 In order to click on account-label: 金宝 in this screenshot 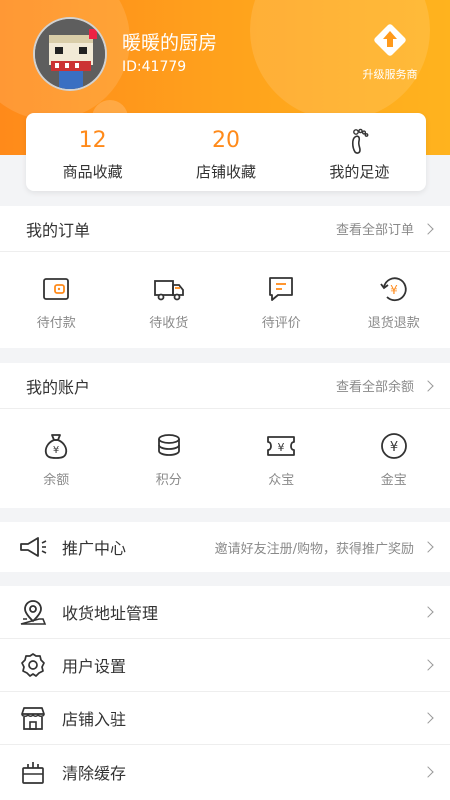, I will do `click(393, 480)`.